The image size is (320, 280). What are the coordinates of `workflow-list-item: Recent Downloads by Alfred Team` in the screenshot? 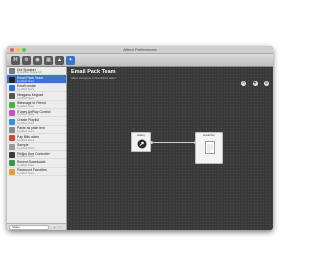 It's located at (36, 163).